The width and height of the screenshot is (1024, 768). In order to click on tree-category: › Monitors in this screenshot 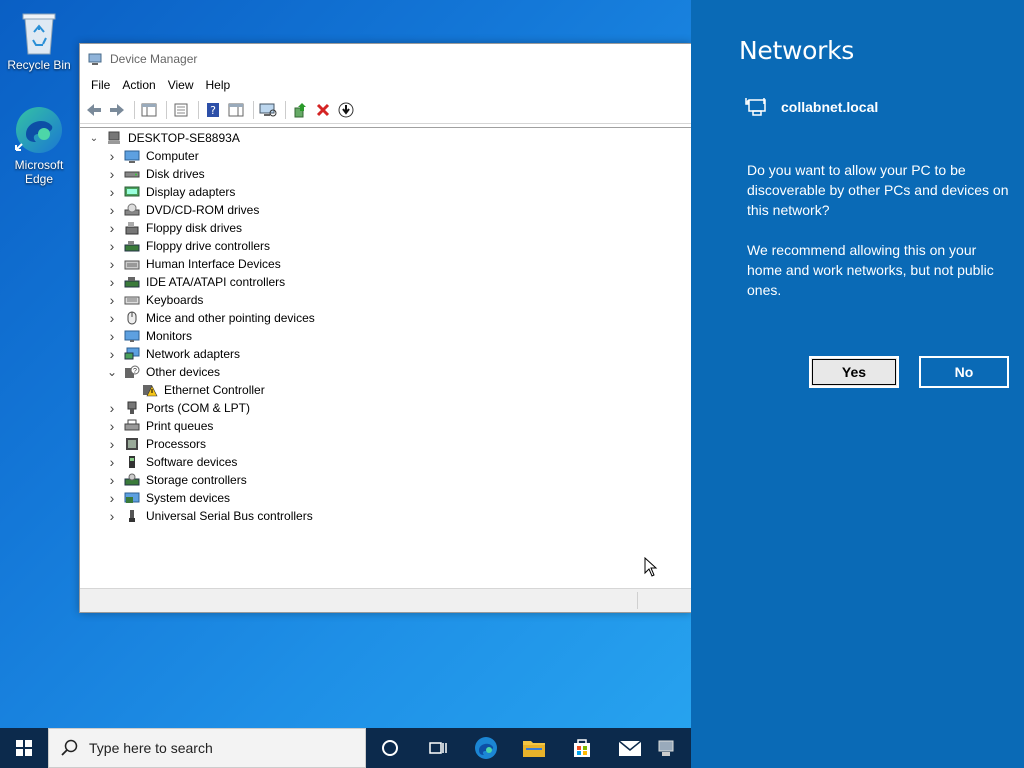, I will do `click(386, 336)`.